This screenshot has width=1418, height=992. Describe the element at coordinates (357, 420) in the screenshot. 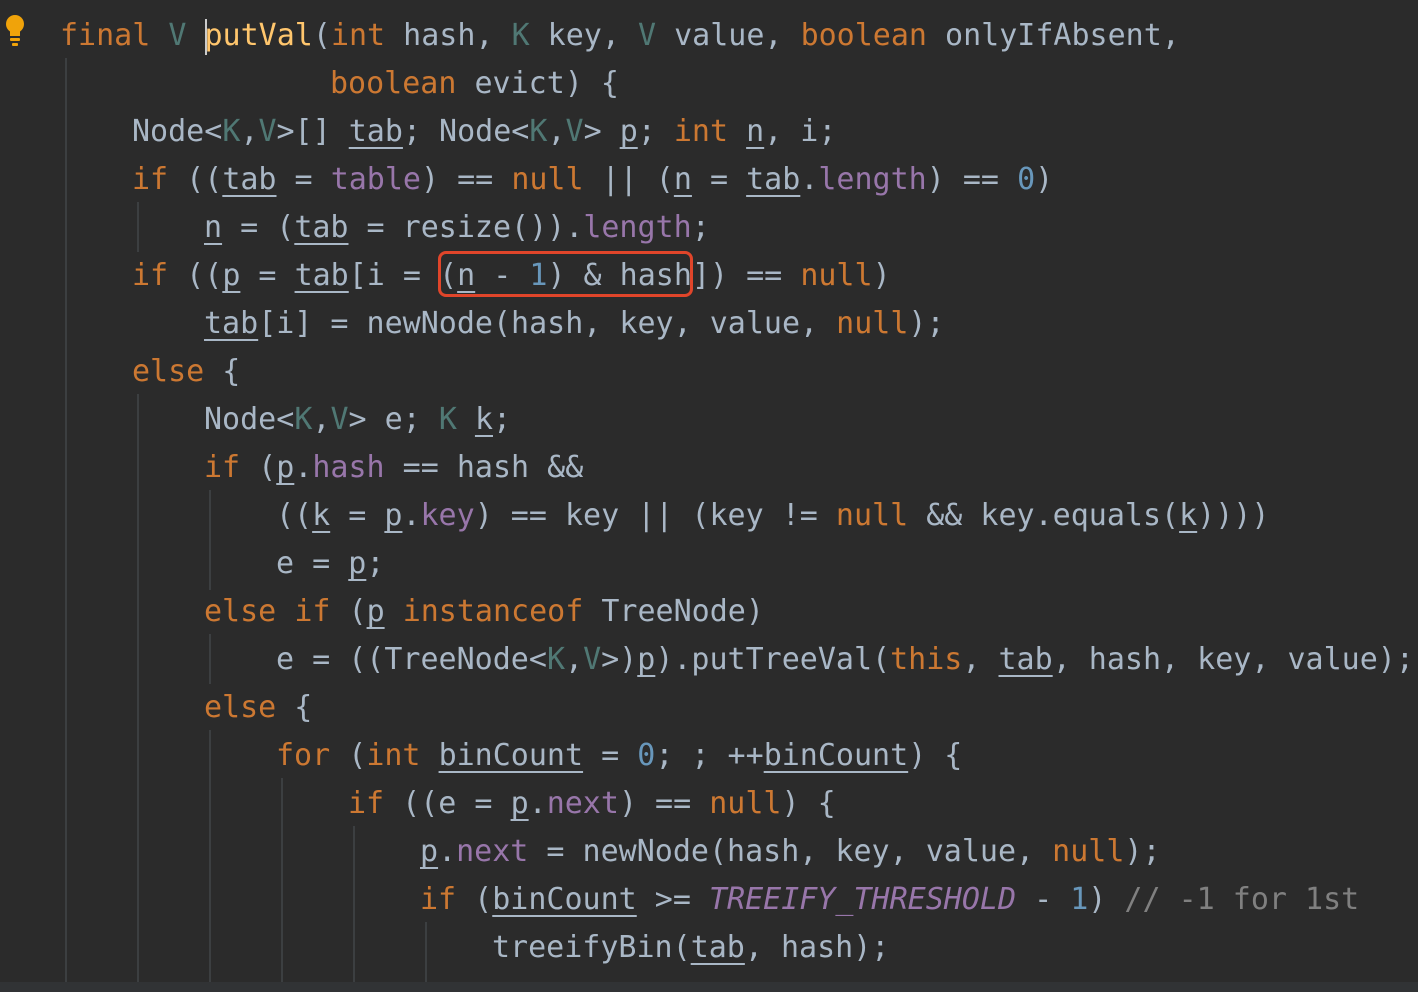

I see `code-line-9: Node<K,V> e; K k;` at that location.